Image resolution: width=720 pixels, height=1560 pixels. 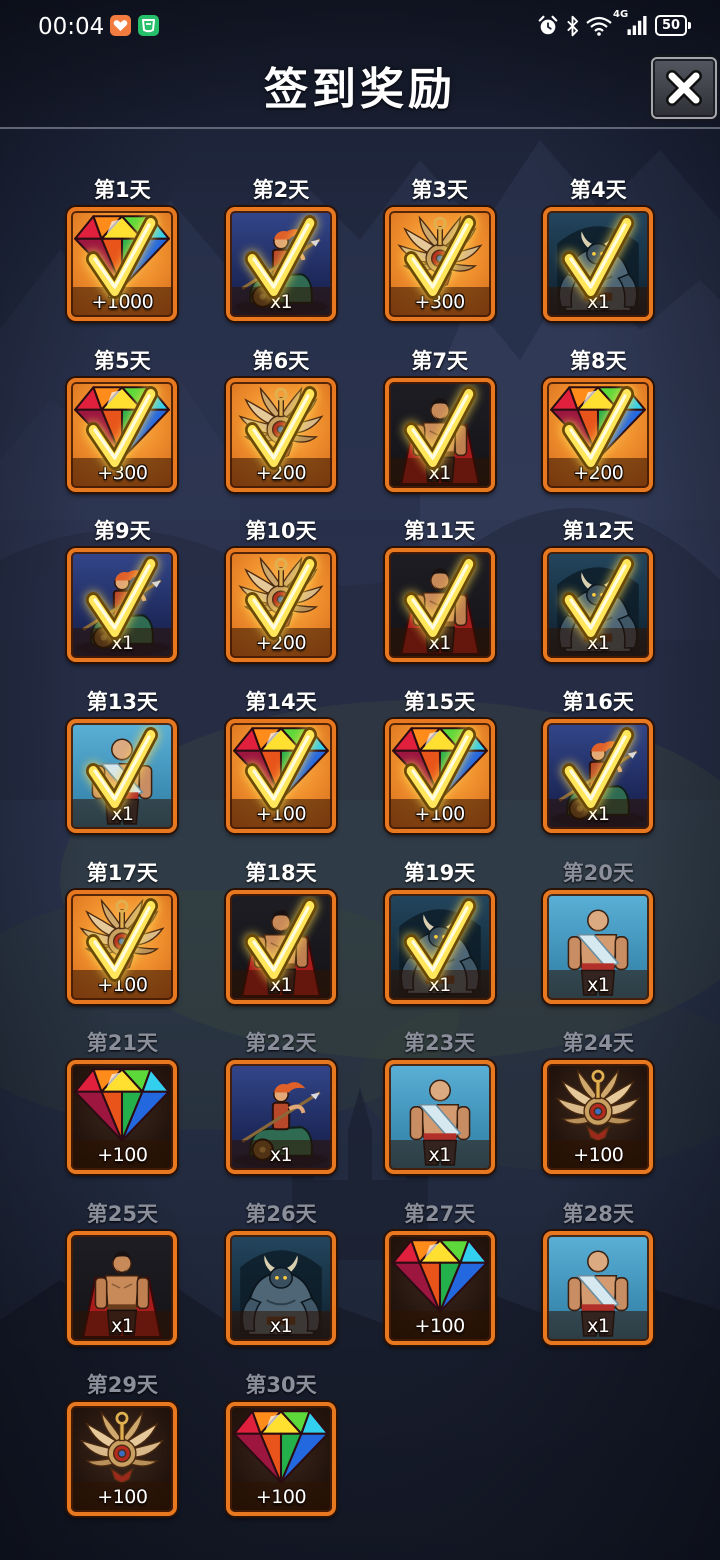 I want to click on green-app-icon, so click(x=148, y=25).